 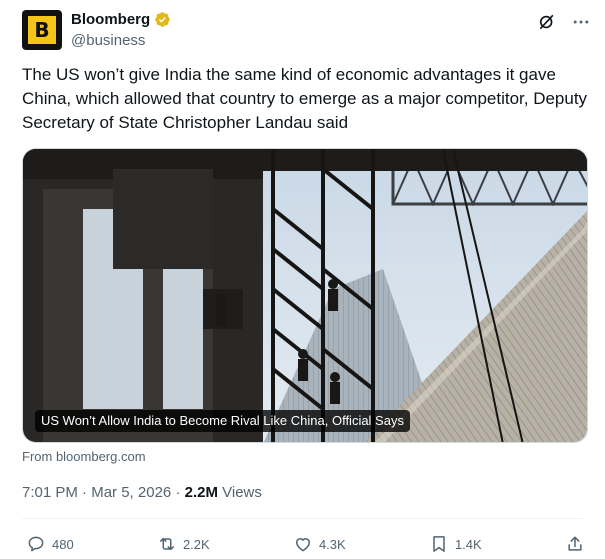 I want to click on share-button, so click(x=575, y=544).